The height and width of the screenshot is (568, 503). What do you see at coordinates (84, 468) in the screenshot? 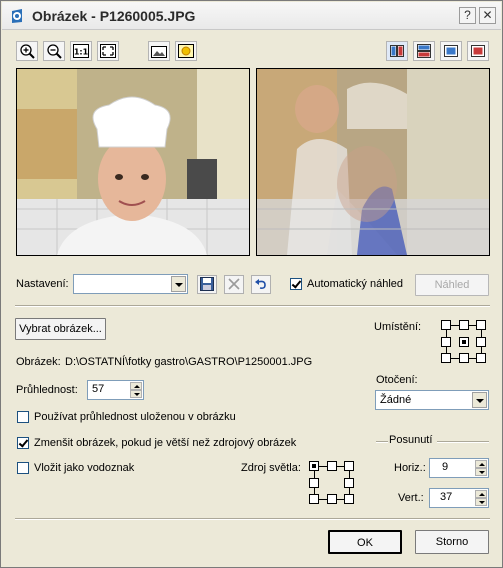
I see `insert-watermark-label: Vložit jako vodoznak` at bounding box center [84, 468].